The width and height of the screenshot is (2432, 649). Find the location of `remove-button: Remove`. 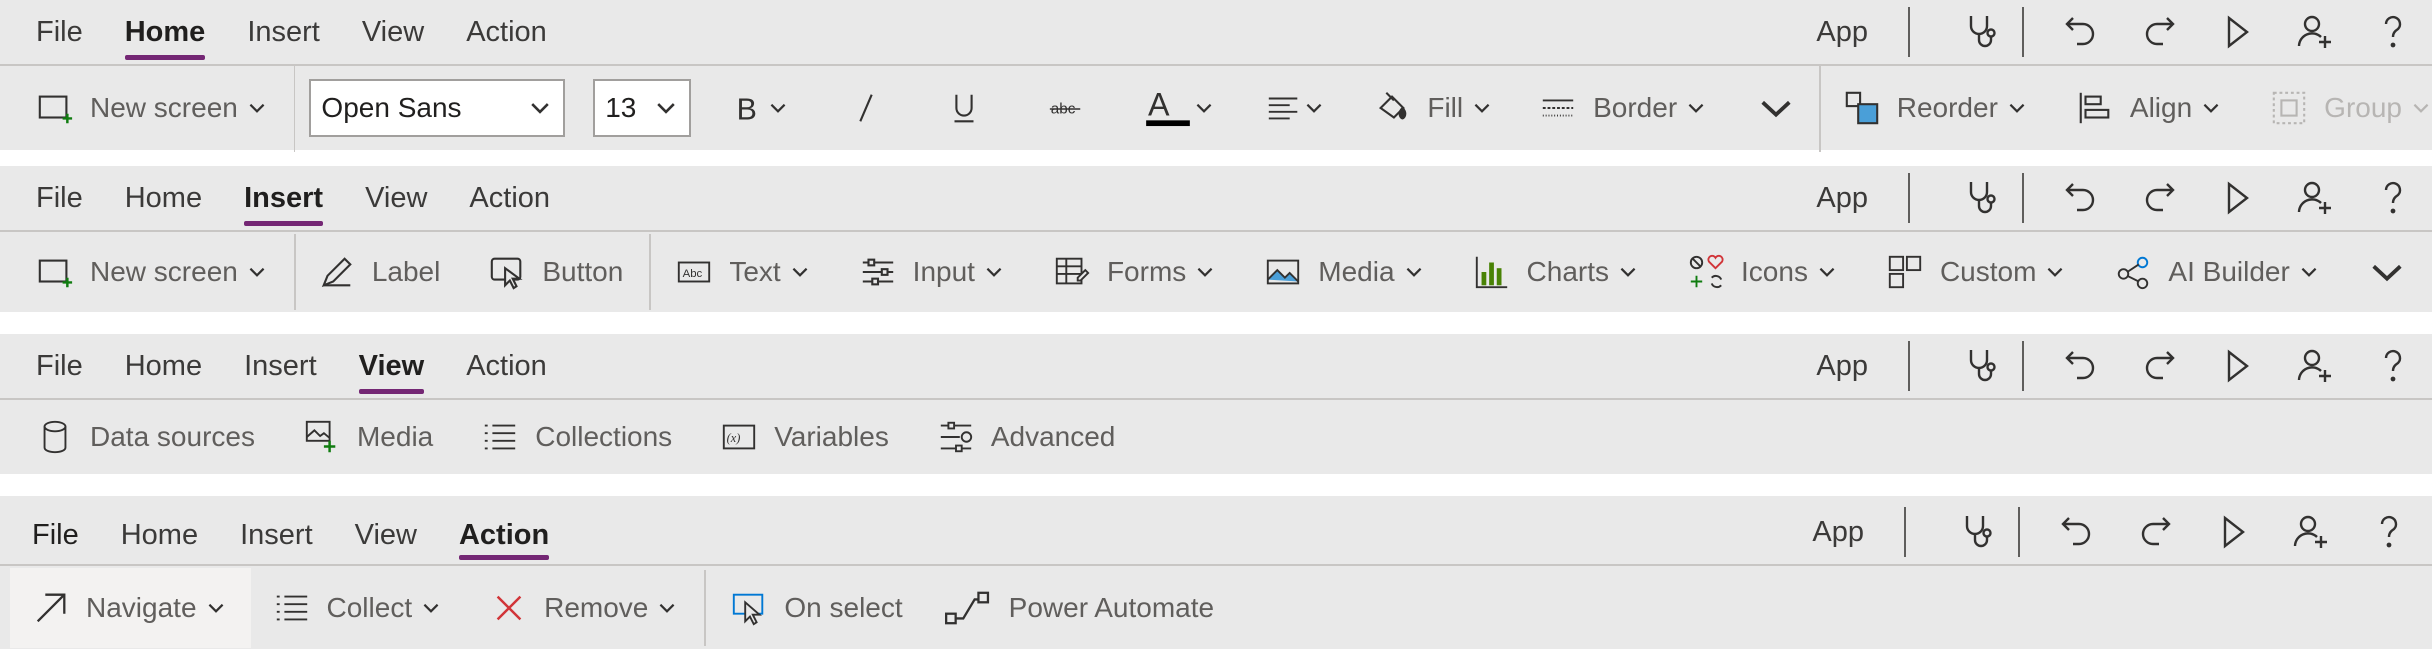

remove-button: Remove is located at coordinates (584, 608).